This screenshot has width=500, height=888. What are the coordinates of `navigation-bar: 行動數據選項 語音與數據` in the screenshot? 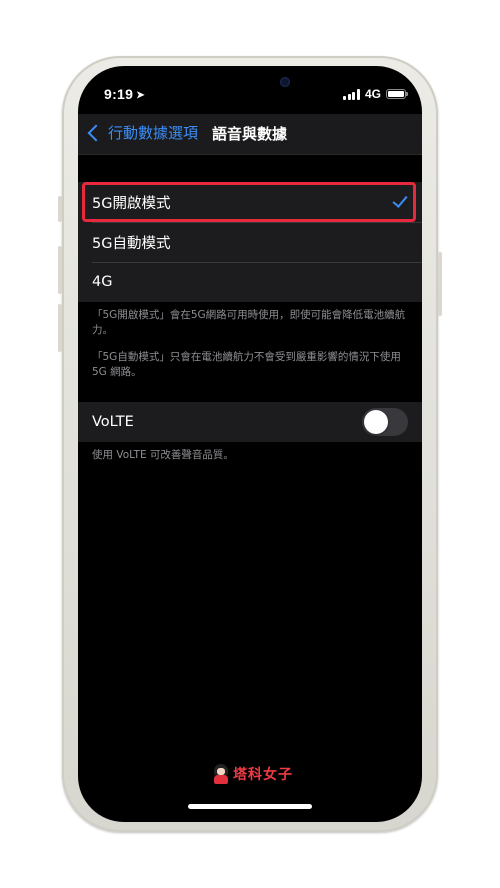 It's located at (250, 134).